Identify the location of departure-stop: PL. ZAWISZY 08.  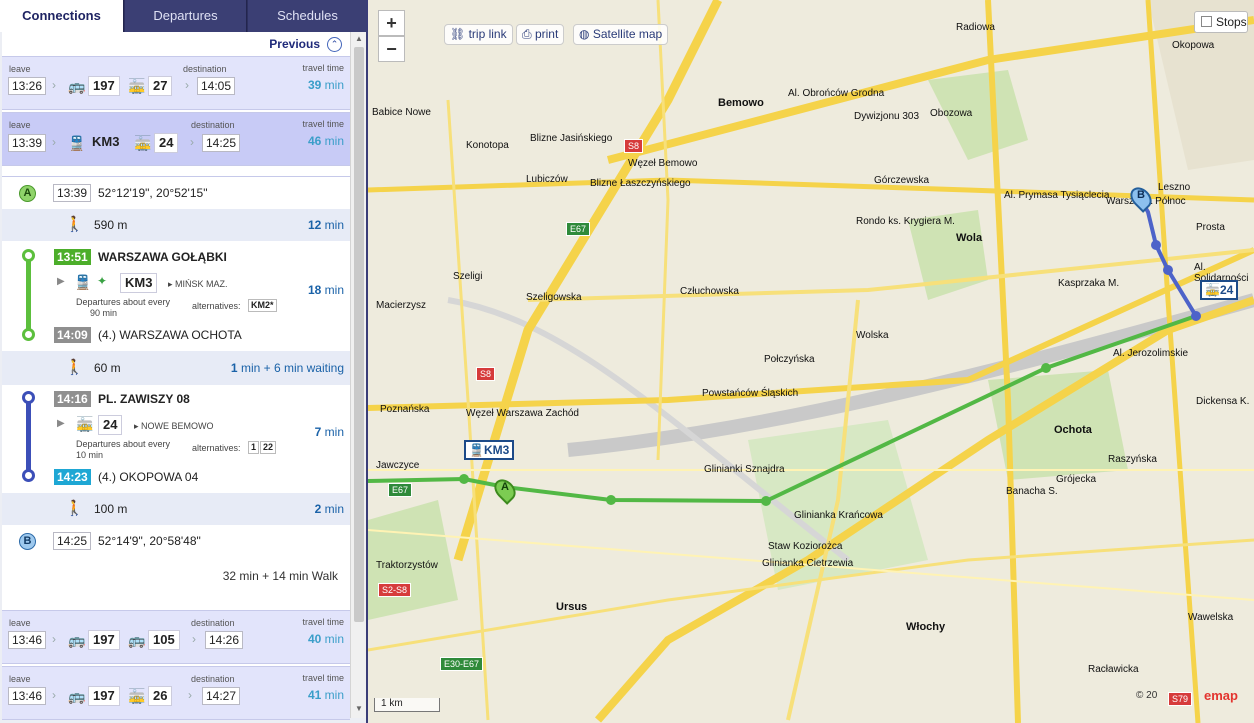
(144, 399).